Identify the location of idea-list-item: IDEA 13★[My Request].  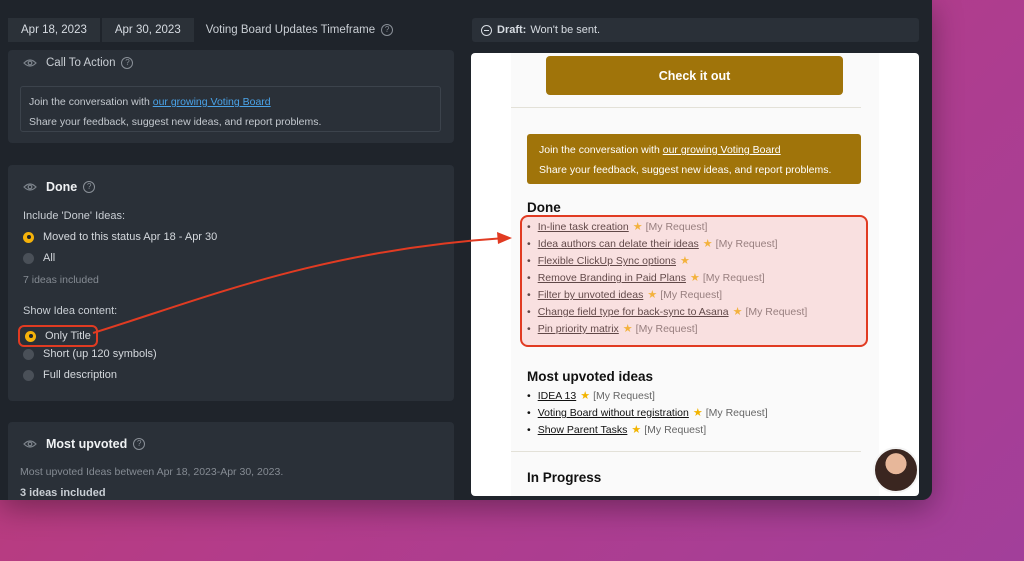
(647, 396).